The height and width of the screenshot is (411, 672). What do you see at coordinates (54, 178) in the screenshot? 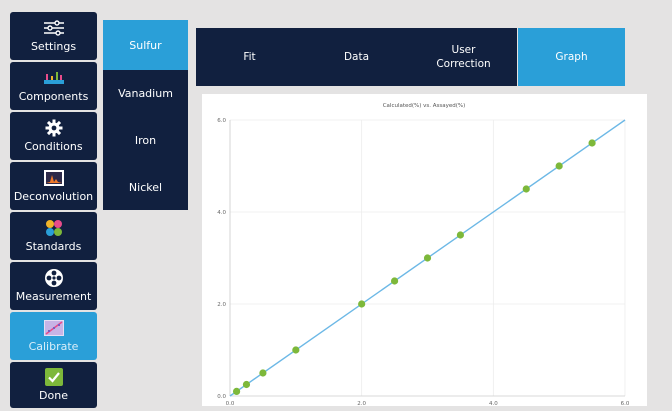
I see `peak-chart-icon` at bounding box center [54, 178].